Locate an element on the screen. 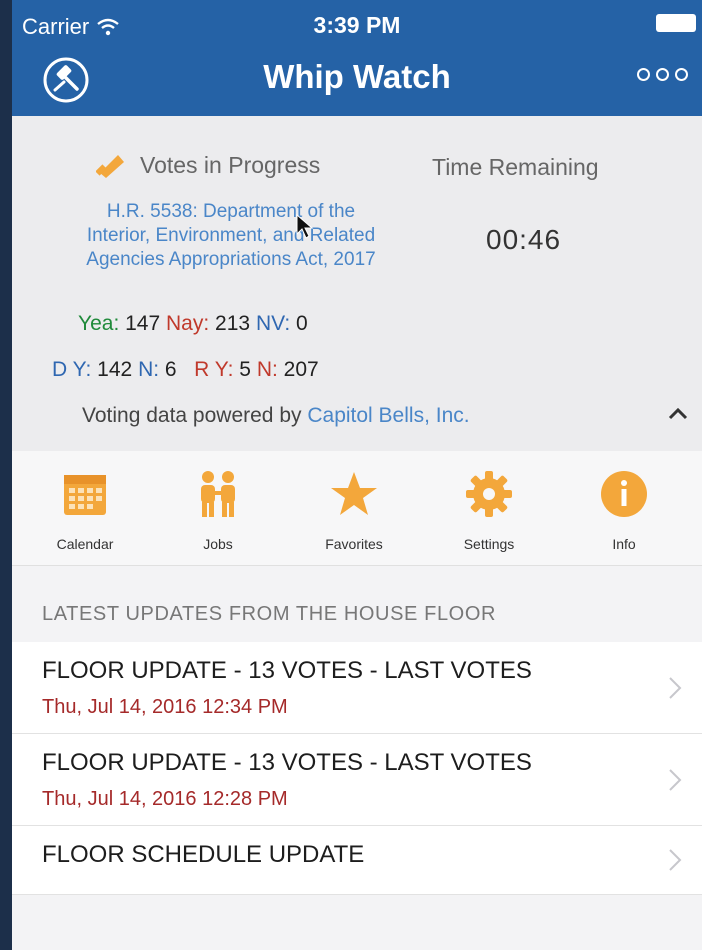 The width and height of the screenshot is (702, 950). capitol-bells-link: Capitol Bells, Inc. is located at coordinates (388, 415).